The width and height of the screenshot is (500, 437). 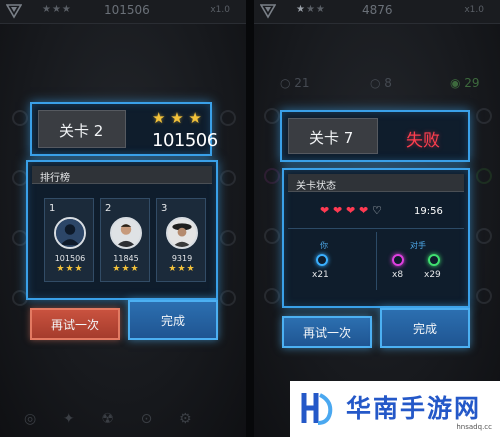 I want to click on level-title: 关卡 7, so click(x=331, y=138).